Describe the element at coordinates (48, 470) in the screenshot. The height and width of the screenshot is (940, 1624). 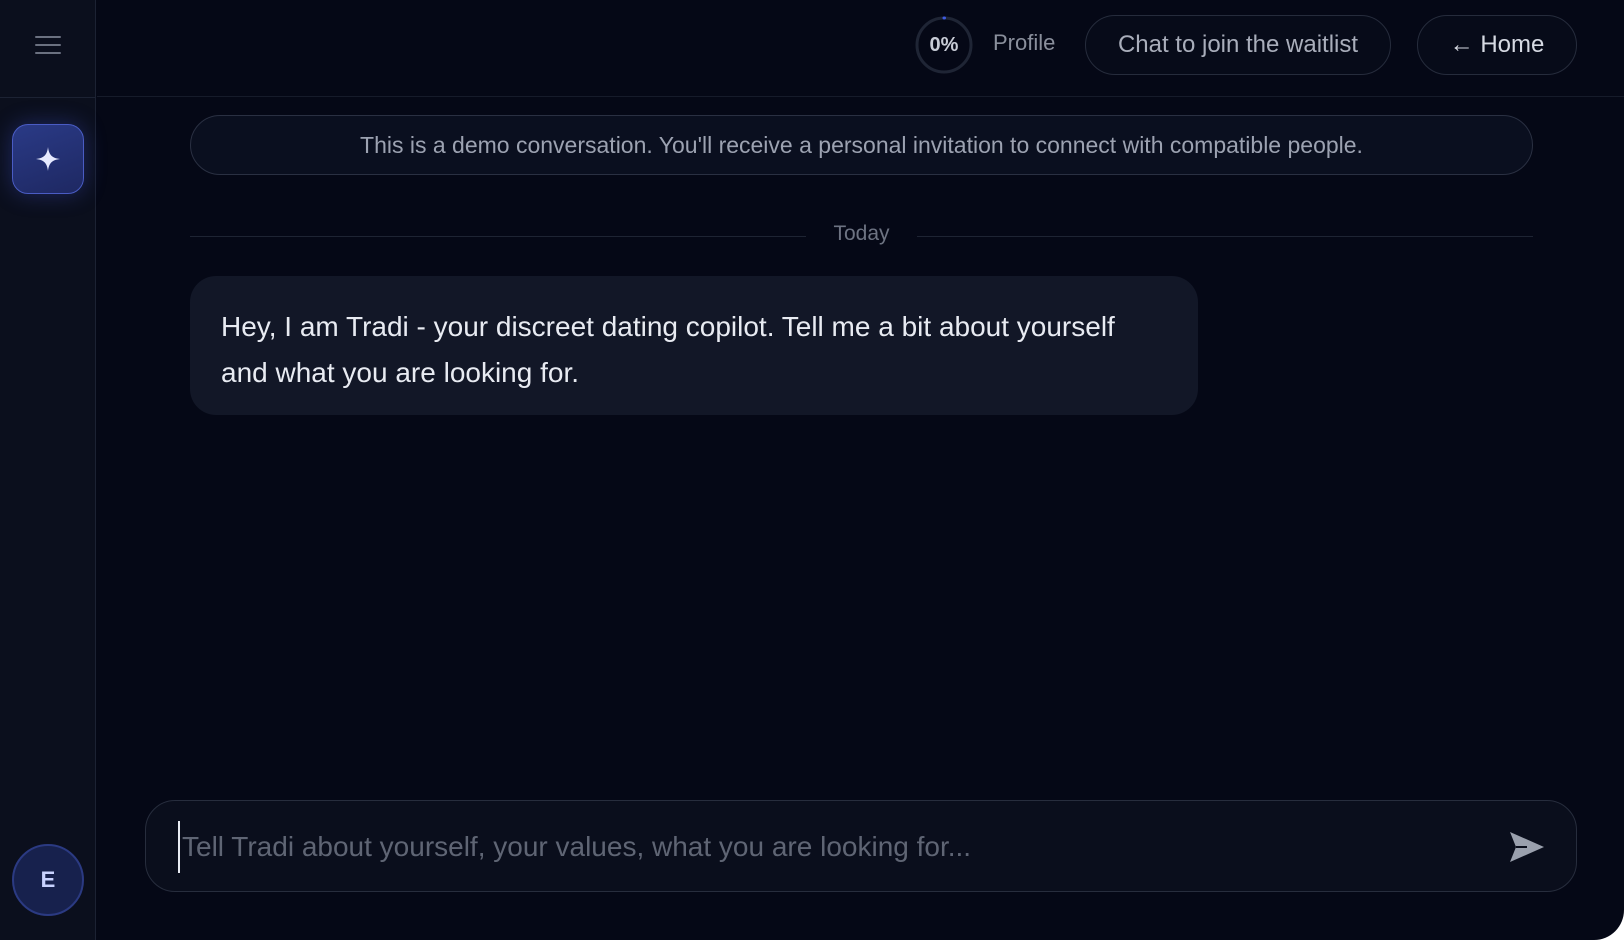
I see `sidebar: E` at that location.